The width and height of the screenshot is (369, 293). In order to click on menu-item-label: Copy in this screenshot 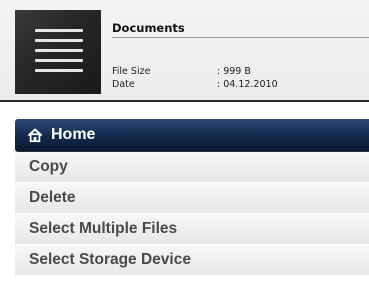, I will do `click(48, 166)`.